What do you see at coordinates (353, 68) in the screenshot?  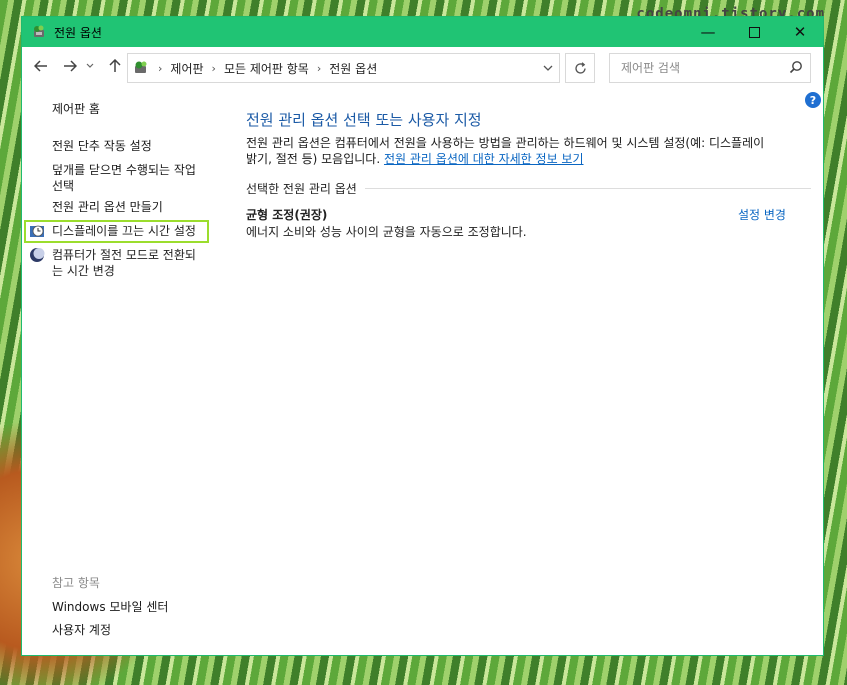 I see `breadcrumb-power-options: 전원 옵션` at bounding box center [353, 68].